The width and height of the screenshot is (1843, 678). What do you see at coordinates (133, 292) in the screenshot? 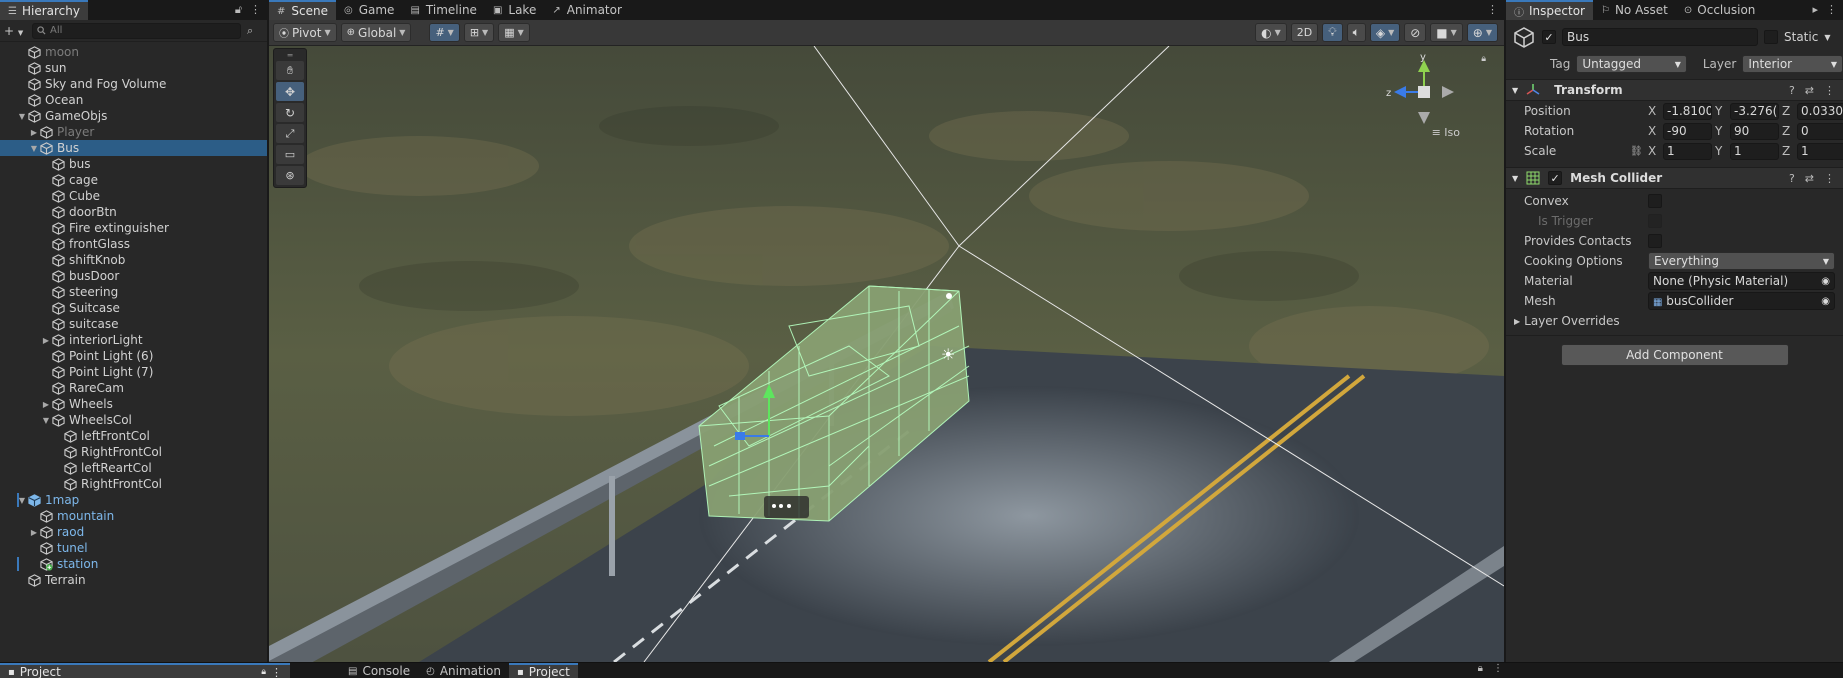
I see `hierarchy-item: steering` at bounding box center [133, 292].